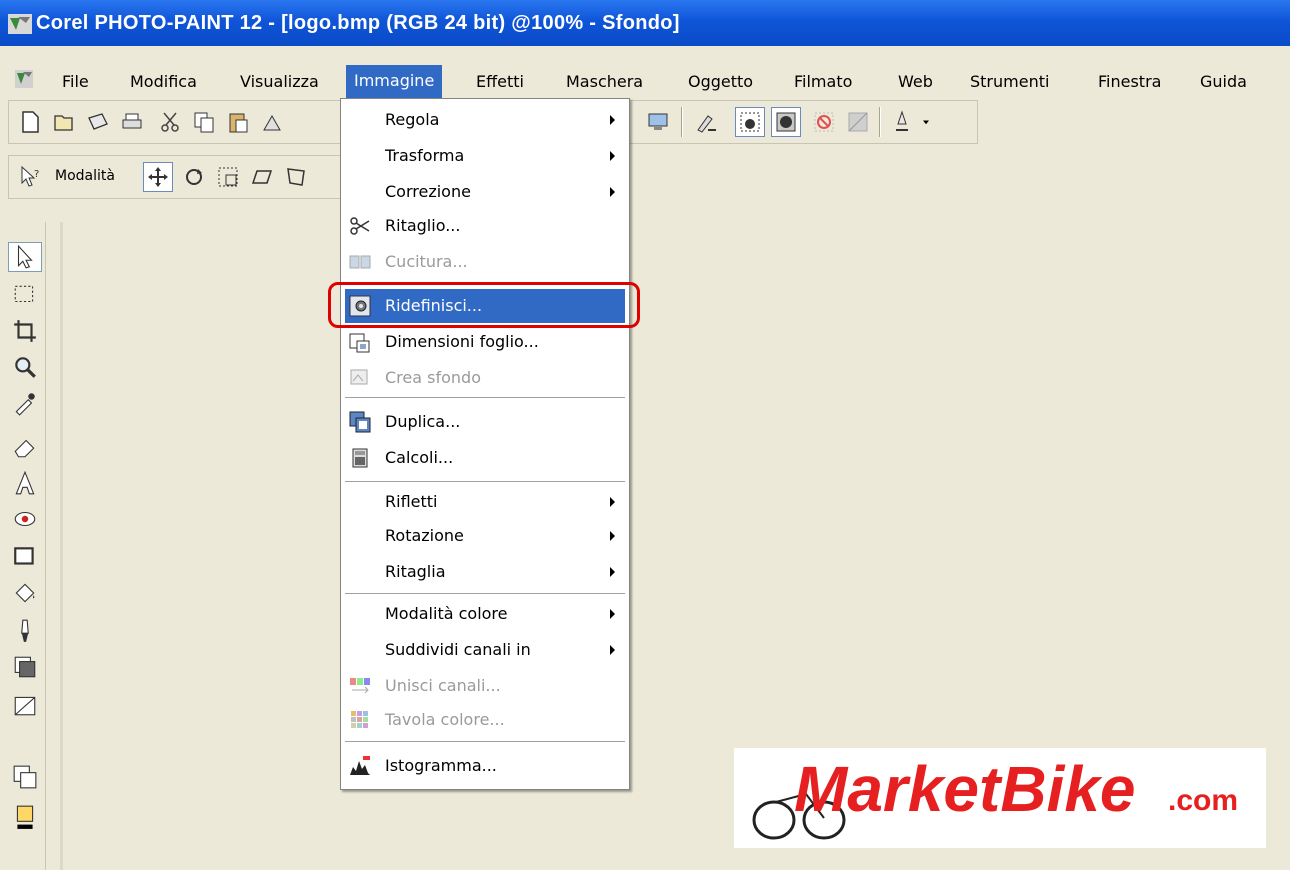 The image size is (1290, 870). Describe the element at coordinates (360, 686) in the screenshot. I see `combine-channels-icon` at that location.